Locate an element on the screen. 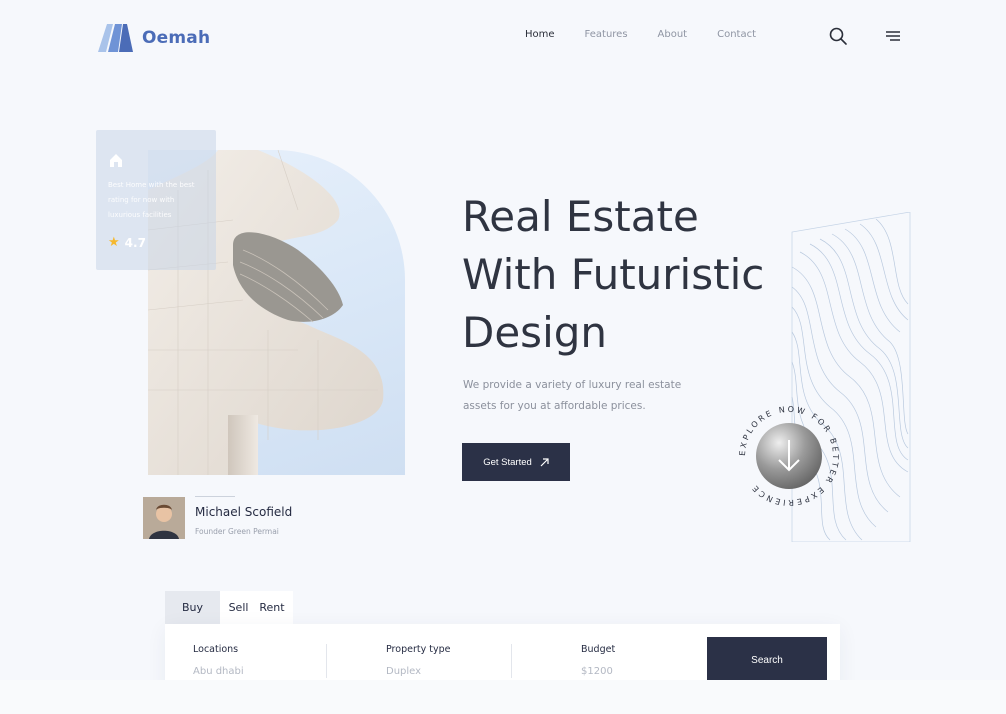  location-label: Locations is located at coordinates (216, 649).